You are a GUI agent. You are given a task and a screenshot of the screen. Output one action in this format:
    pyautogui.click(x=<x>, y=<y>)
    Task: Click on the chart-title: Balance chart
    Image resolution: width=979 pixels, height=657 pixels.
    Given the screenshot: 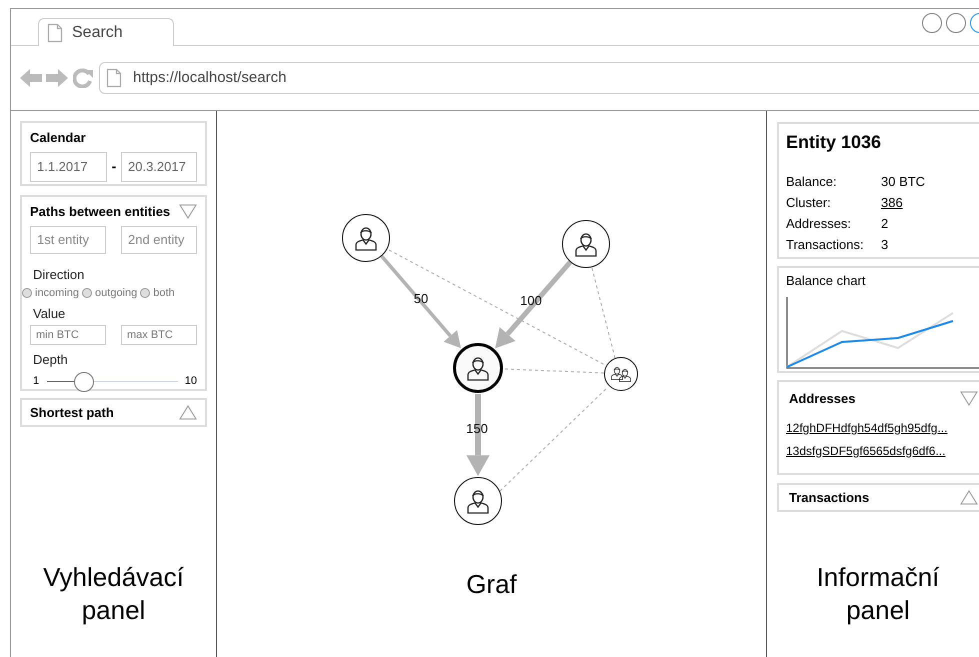 What is the action you would take?
    pyautogui.click(x=826, y=281)
    